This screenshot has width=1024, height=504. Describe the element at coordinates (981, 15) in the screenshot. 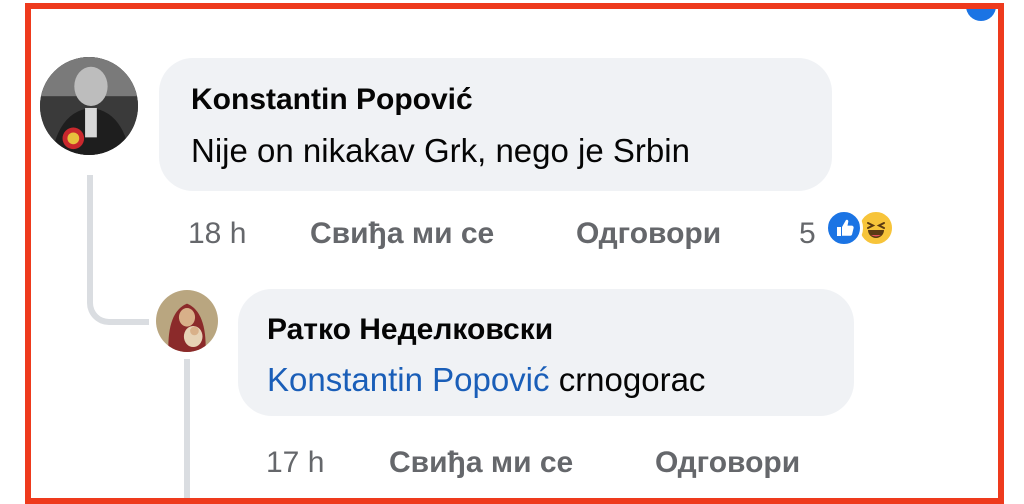

I see `reaction-icon-cutoff` at that location.